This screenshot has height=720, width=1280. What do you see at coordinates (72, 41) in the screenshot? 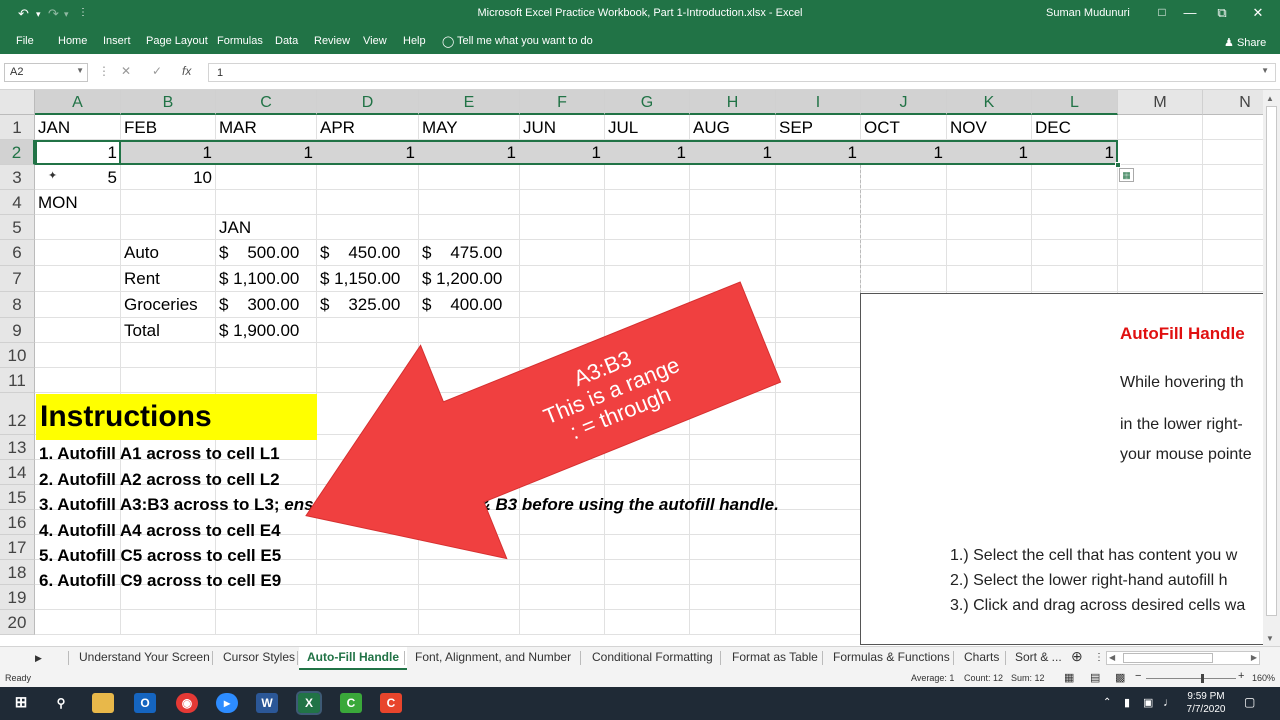
I see `tab-home: Home` at bounding box center [72, 41].